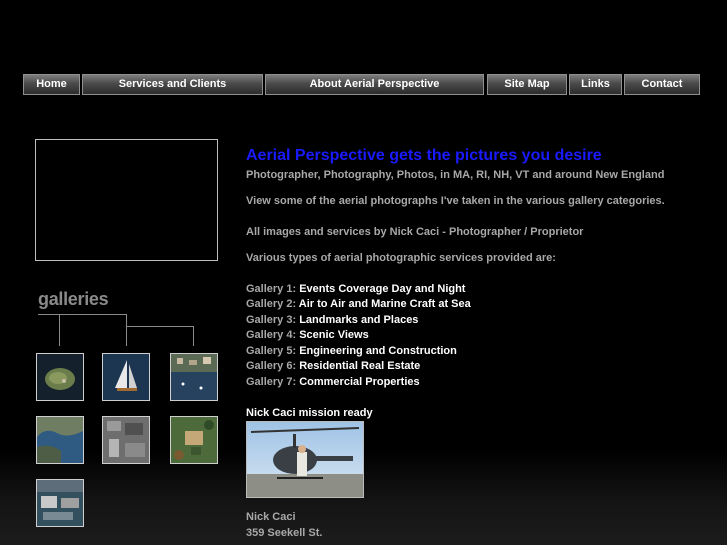  I want to click on gallery-link: Engineering and Construction, so click(378, 351).